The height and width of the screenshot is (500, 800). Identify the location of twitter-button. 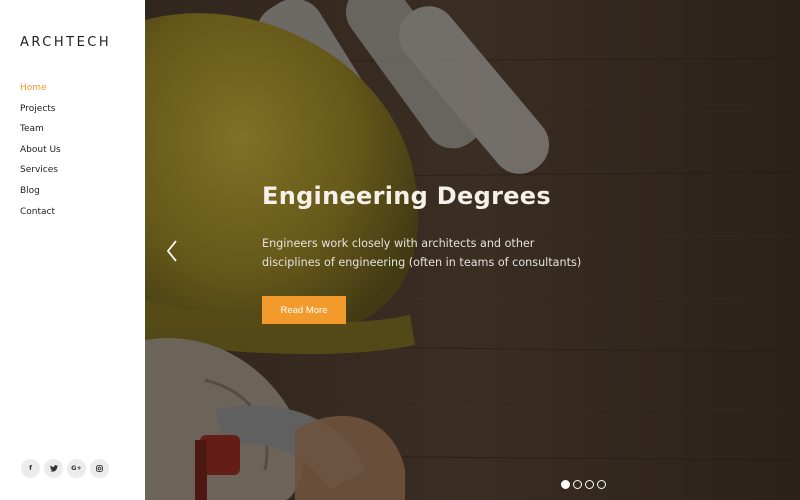
(53, 468).